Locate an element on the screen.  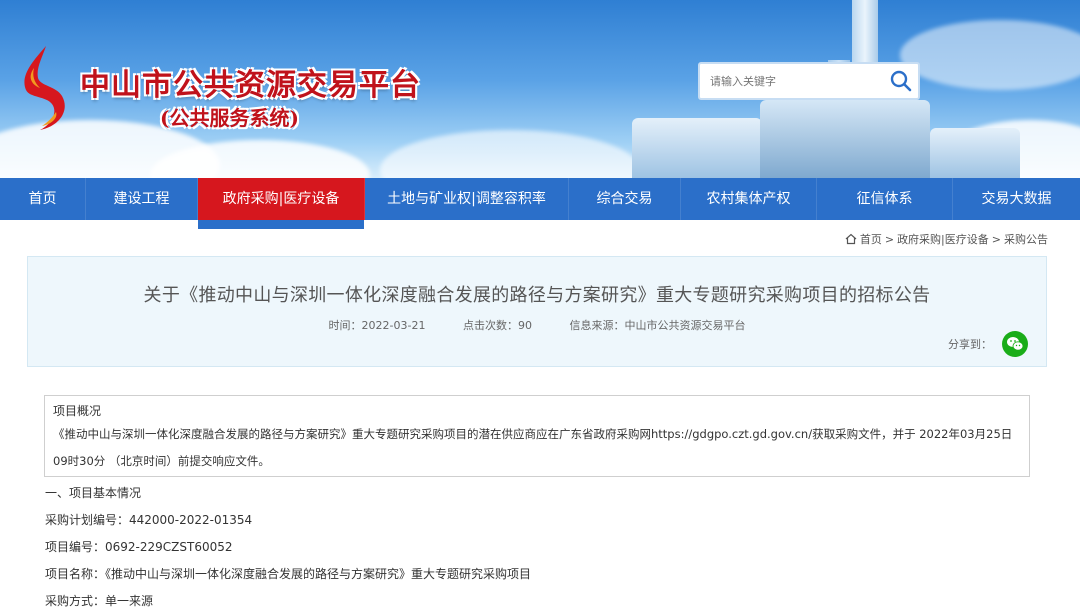
publish-time: 时间：2022-03-21 is located at coordinates (379, 325).